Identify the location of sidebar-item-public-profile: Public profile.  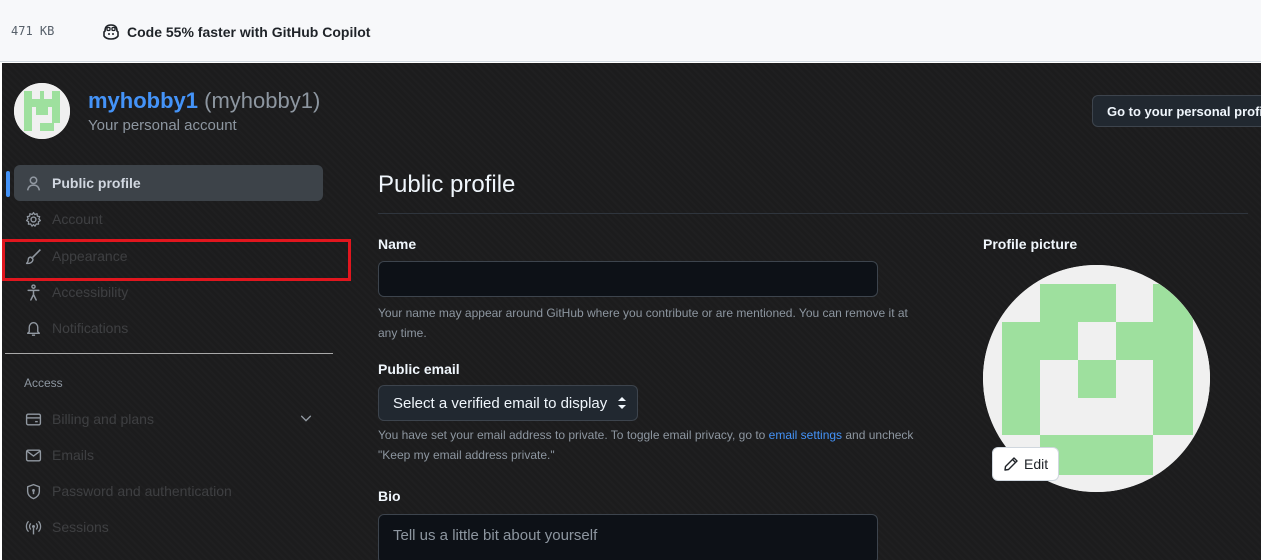
(168, 183).